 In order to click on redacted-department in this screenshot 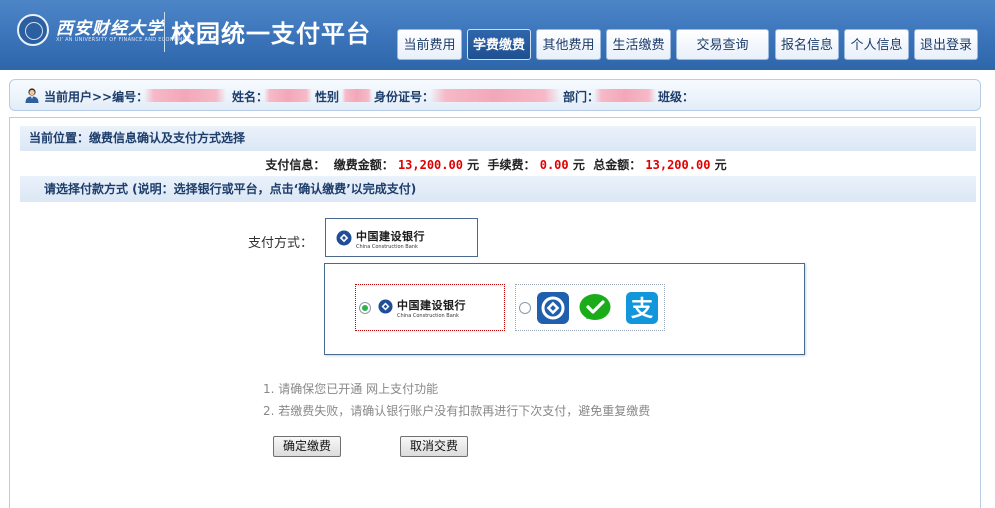, I will do `click(625, 95)`.